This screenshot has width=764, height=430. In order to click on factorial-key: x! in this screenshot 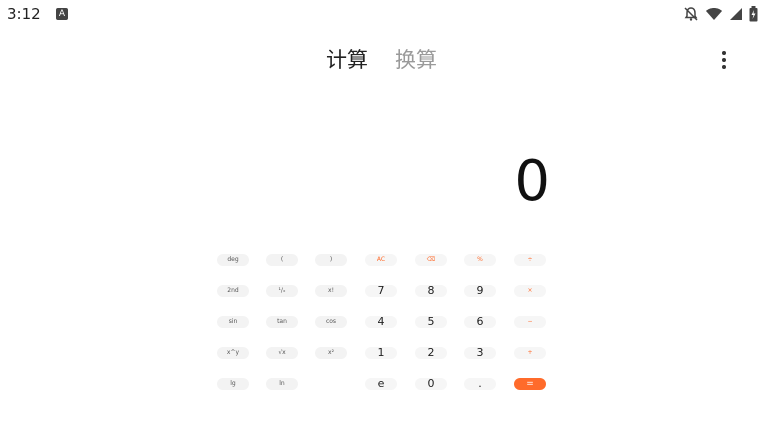, I will do `click(331, 291)`.